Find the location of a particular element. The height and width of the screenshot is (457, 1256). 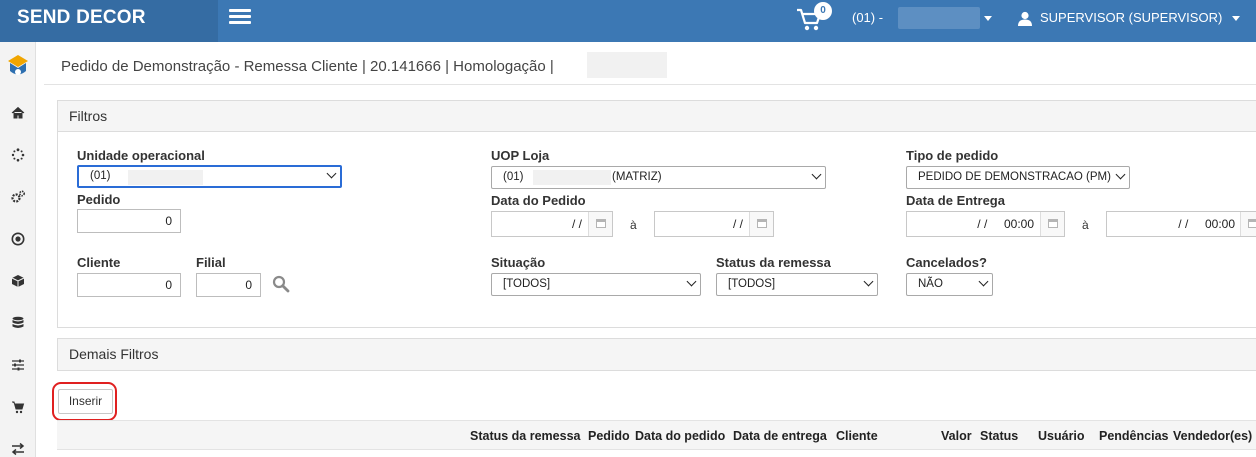

tipo-pedido-value: PEDIDO DE DEMONSTRACAO (PM) is located at coordinates (1014, 177).